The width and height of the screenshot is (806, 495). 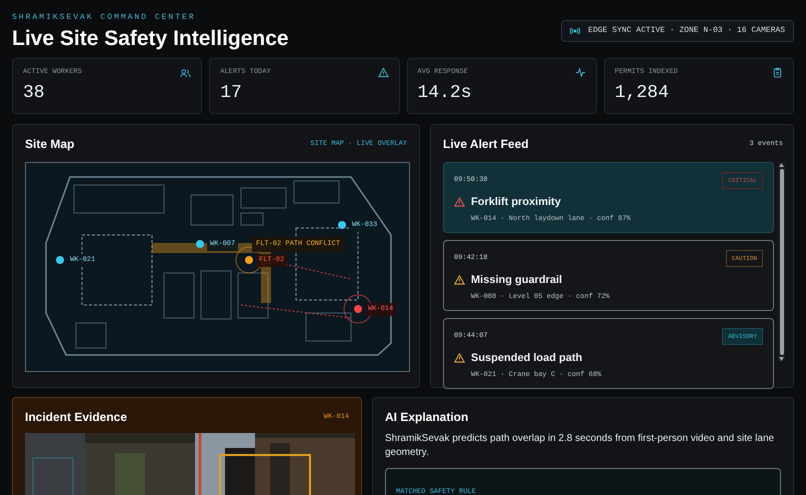 I want to click on panel-title: Site Map, so click(x=49, y=144).